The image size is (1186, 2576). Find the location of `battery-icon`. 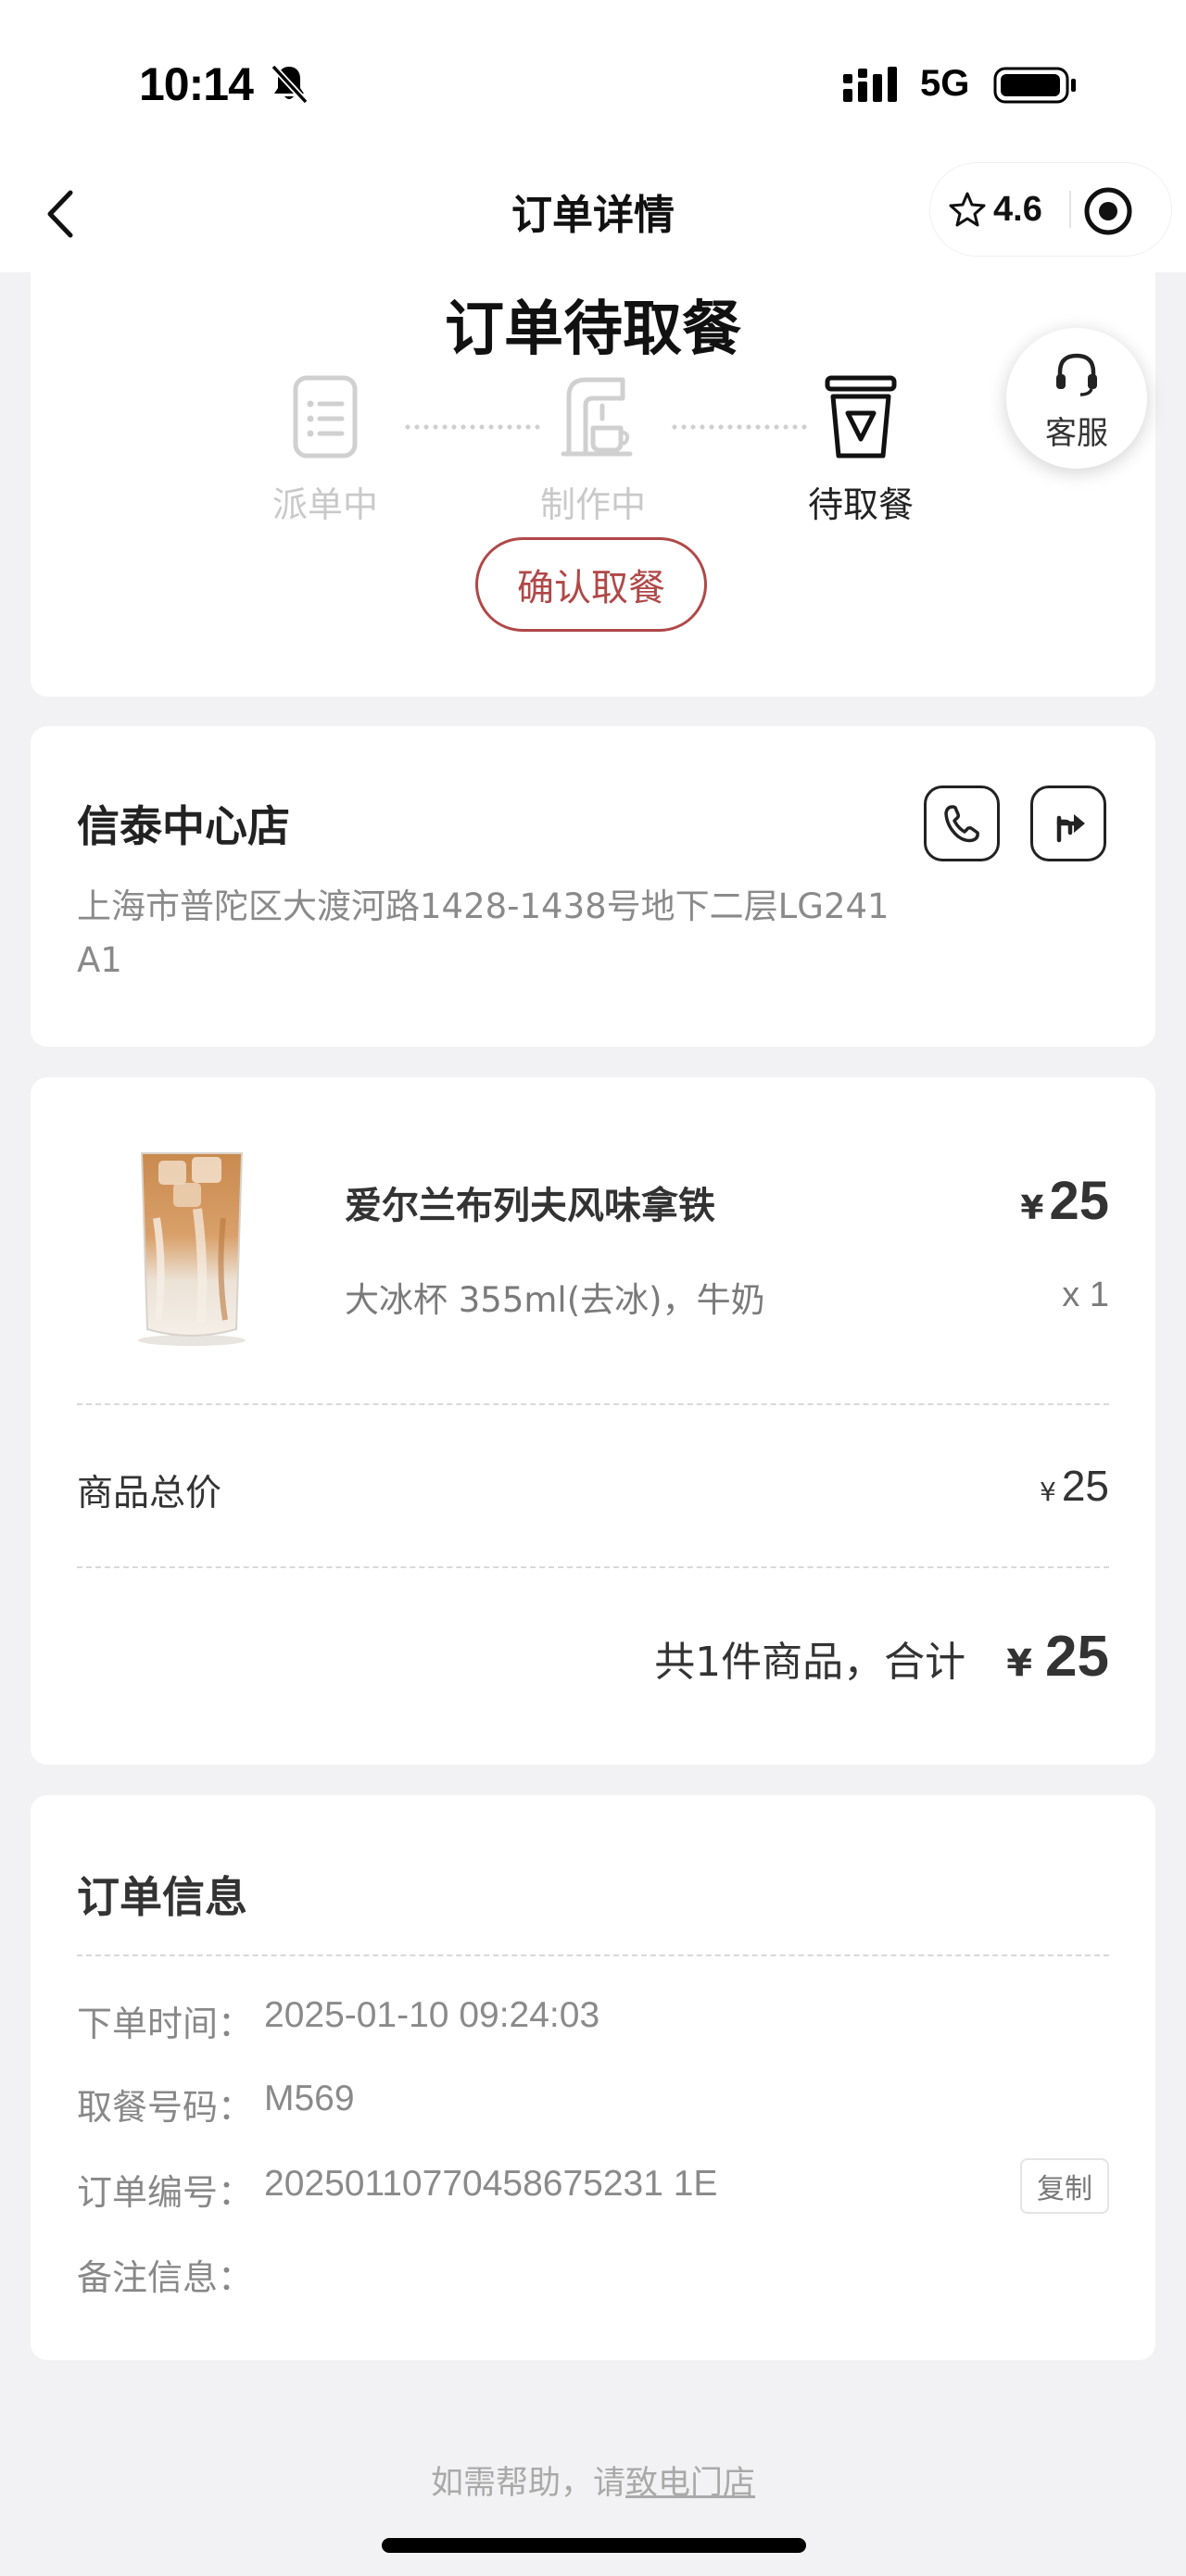

battery-icon is located at coordinates (1034, 85).